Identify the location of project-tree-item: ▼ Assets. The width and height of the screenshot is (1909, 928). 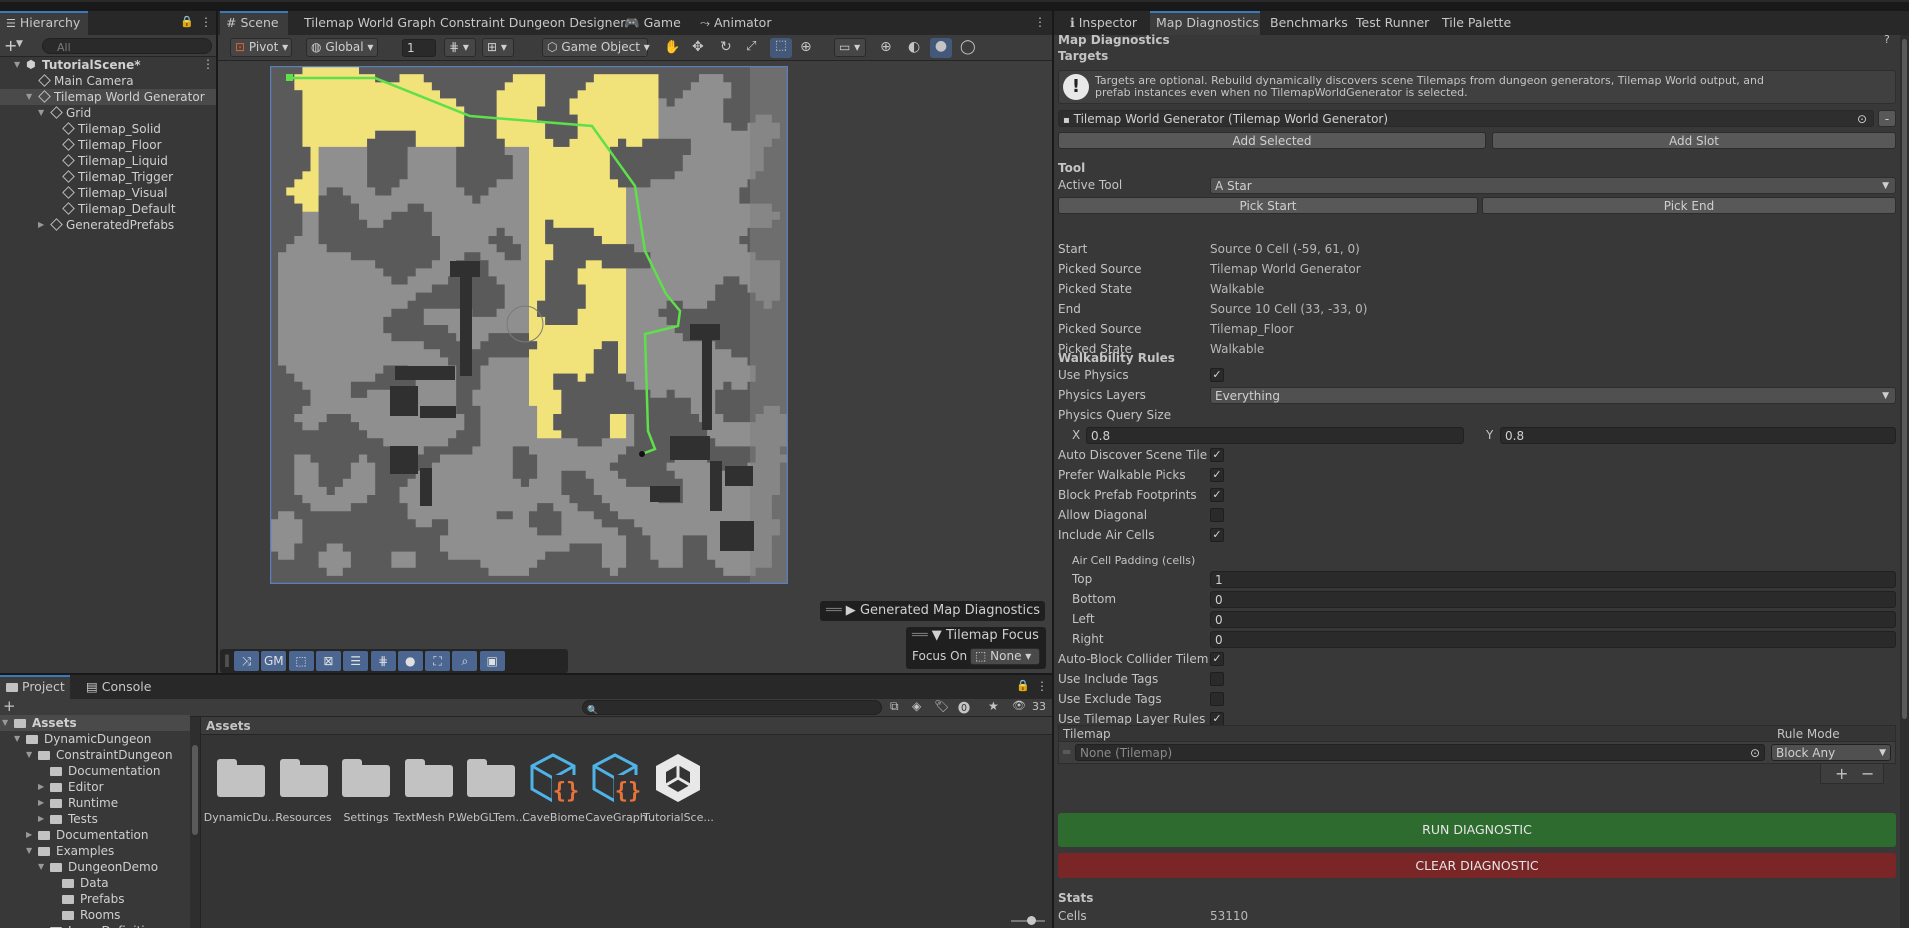
(95, 723).